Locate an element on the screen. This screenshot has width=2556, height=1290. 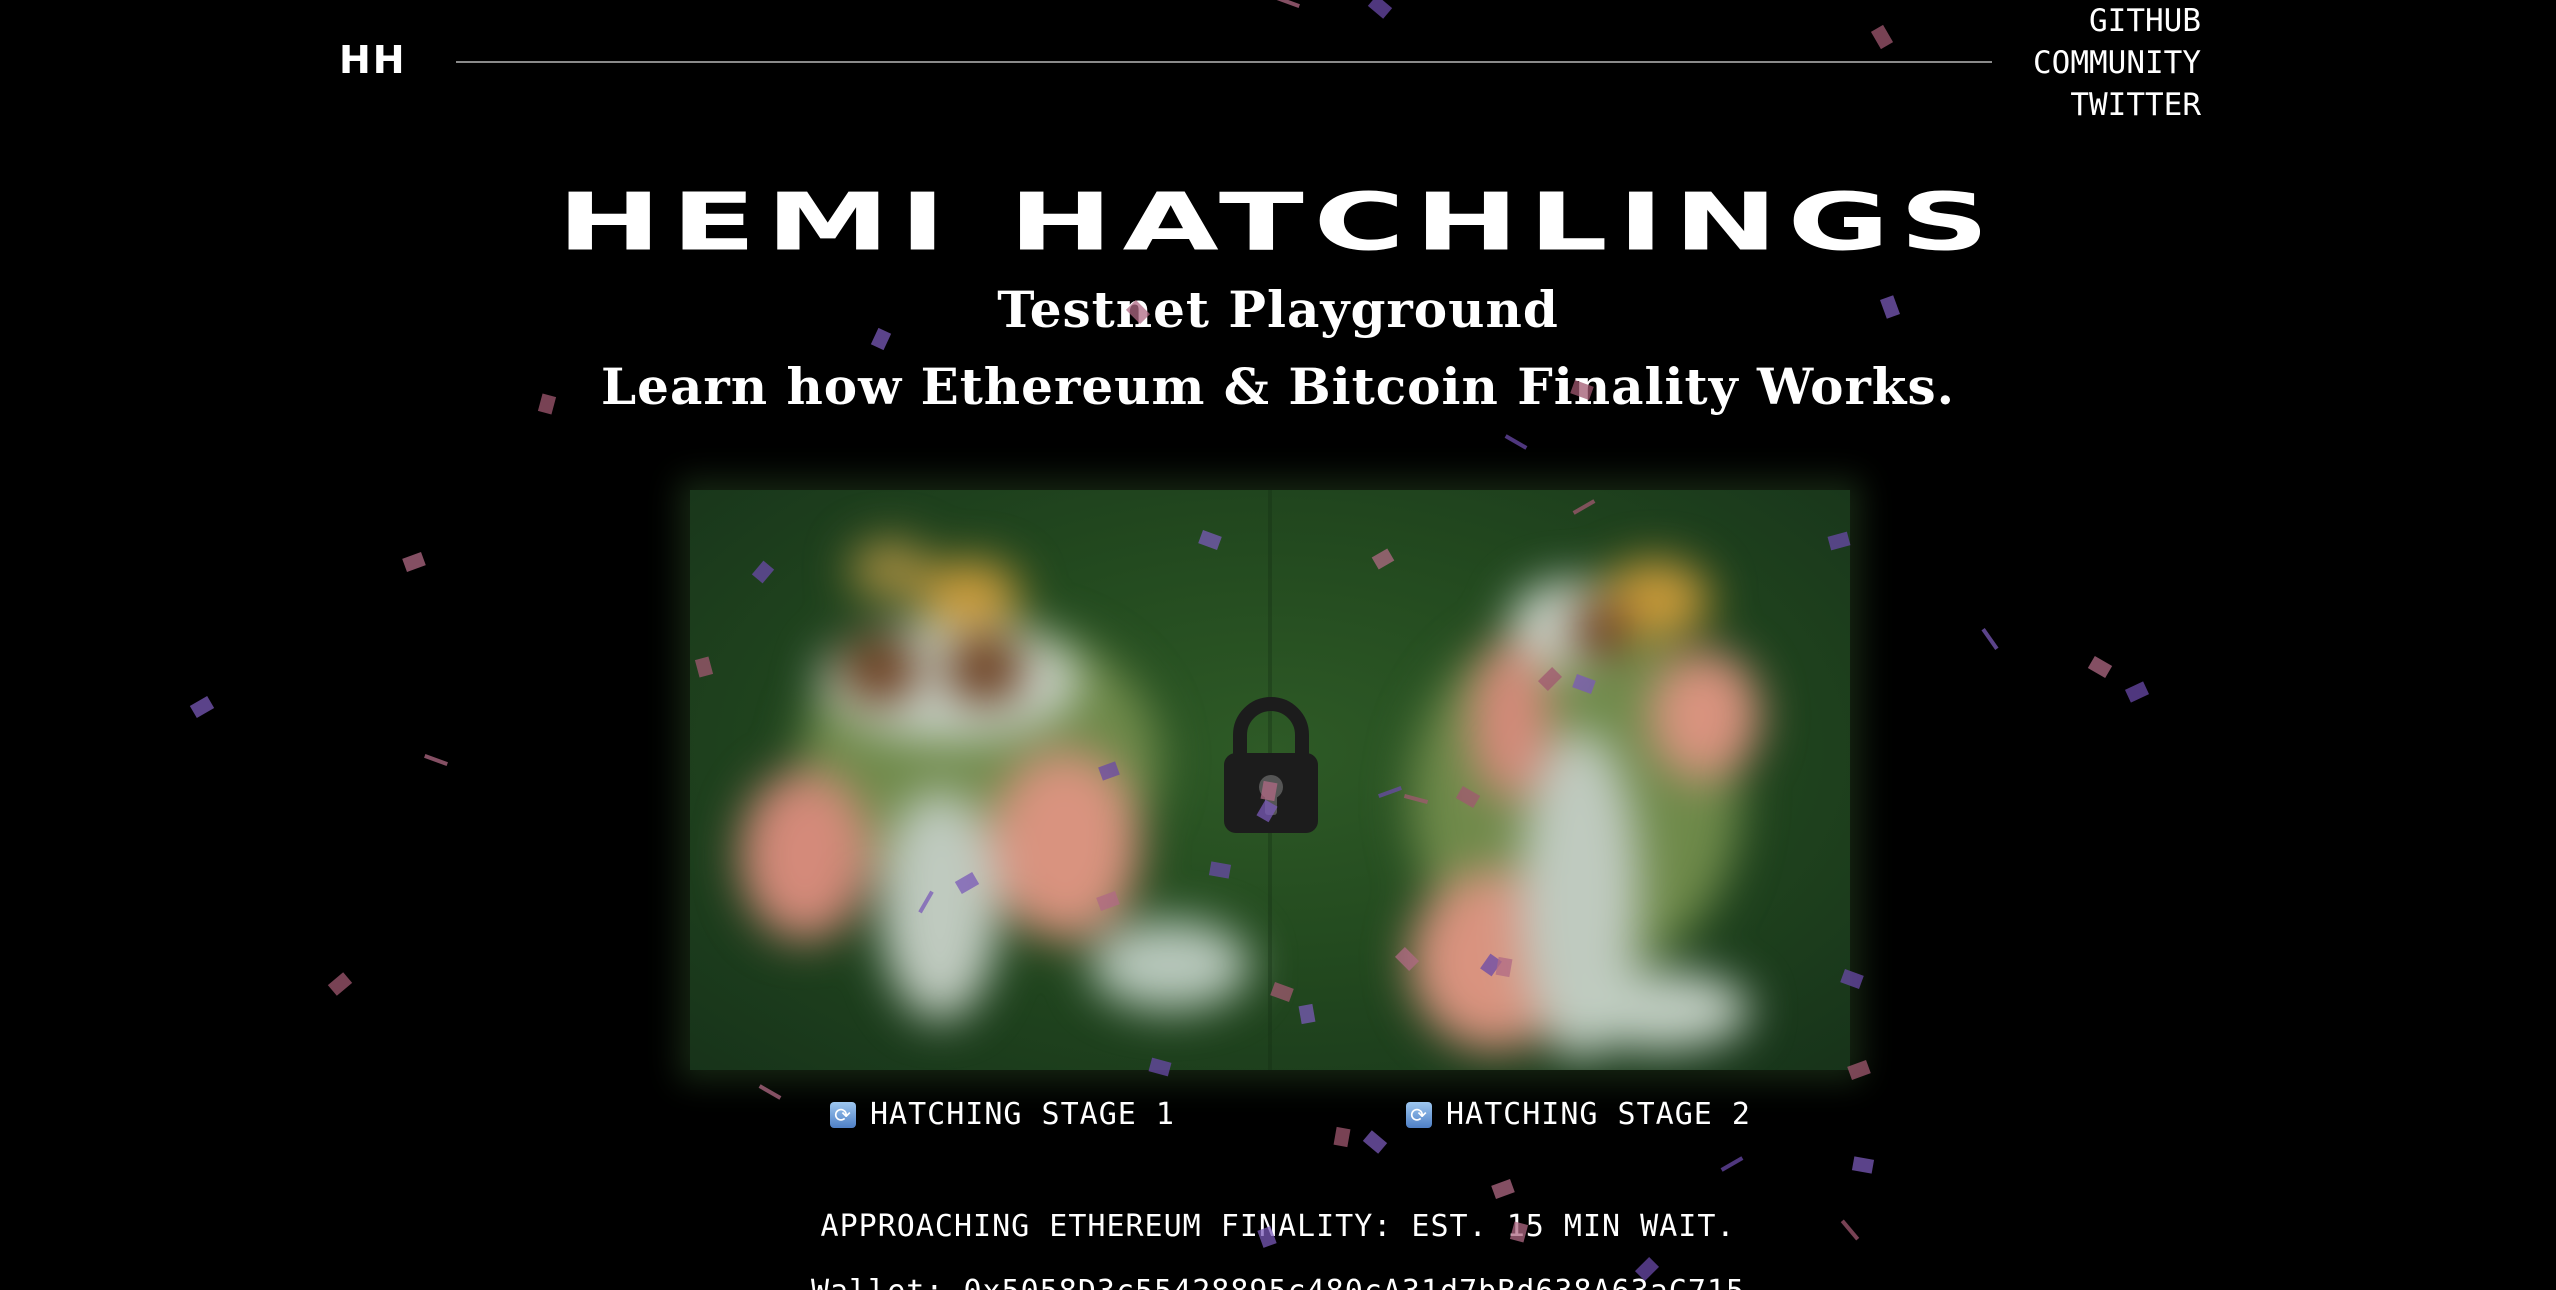
top-nav: GITHUB COMMUNITY TWITTER is located at coordinates (2117, 63).